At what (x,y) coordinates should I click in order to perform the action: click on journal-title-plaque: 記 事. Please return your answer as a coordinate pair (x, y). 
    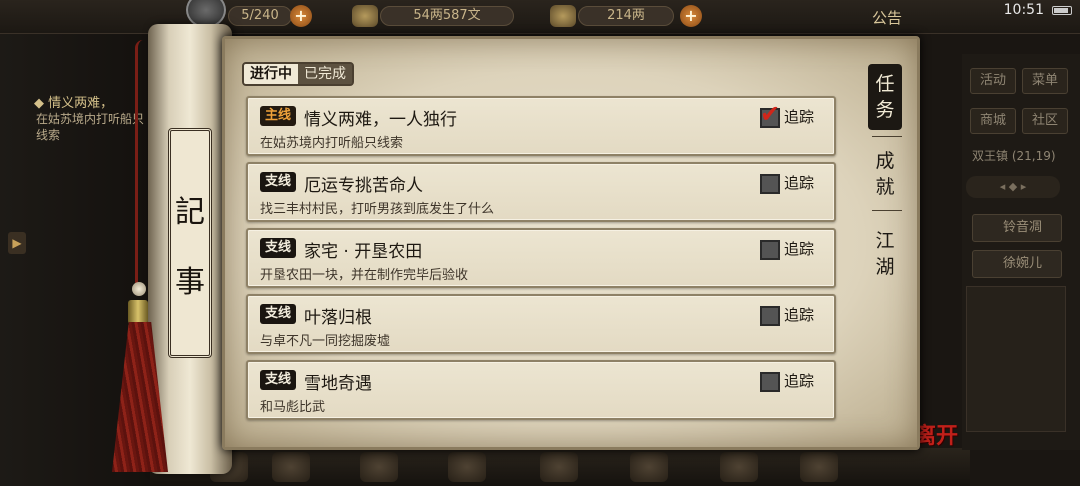
    Looking at the image, I should click on (190, 243).